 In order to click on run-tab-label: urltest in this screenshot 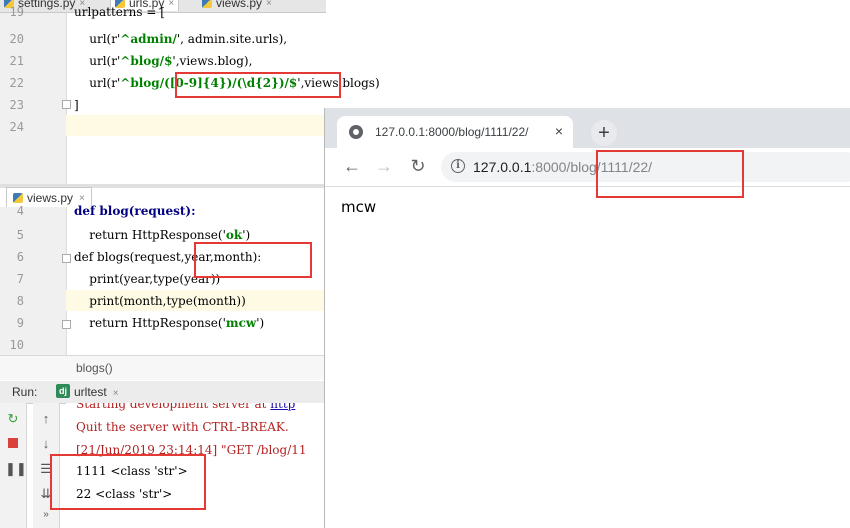, I will do `click(90, 392)`.